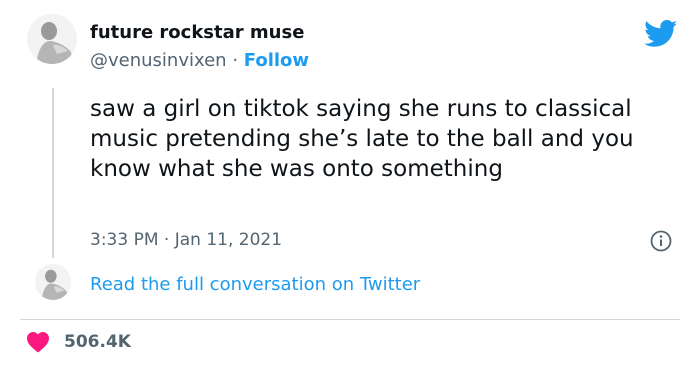  I want to click on author-handle-row: @venusinvixen · Follow, so click(199, 60).